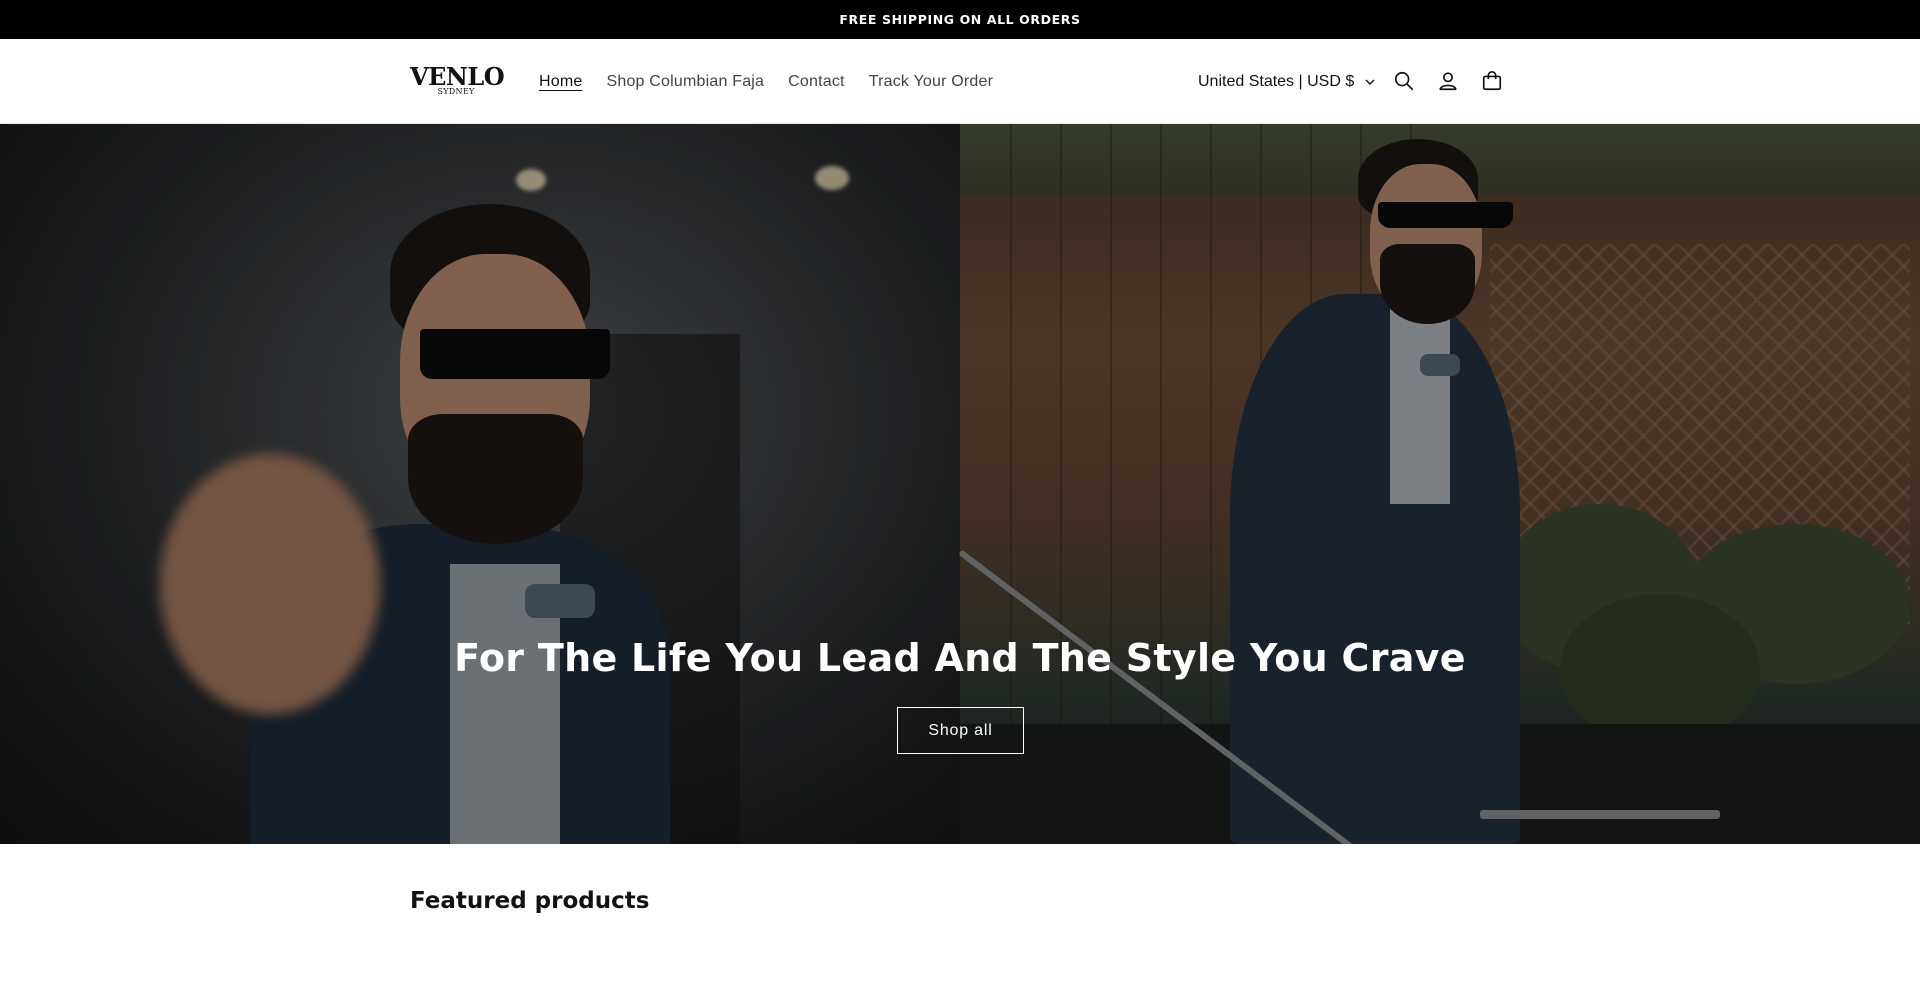 The image size is (1920, 993). I want to click on logo-wordmark: VENLO, so click(457, 76).